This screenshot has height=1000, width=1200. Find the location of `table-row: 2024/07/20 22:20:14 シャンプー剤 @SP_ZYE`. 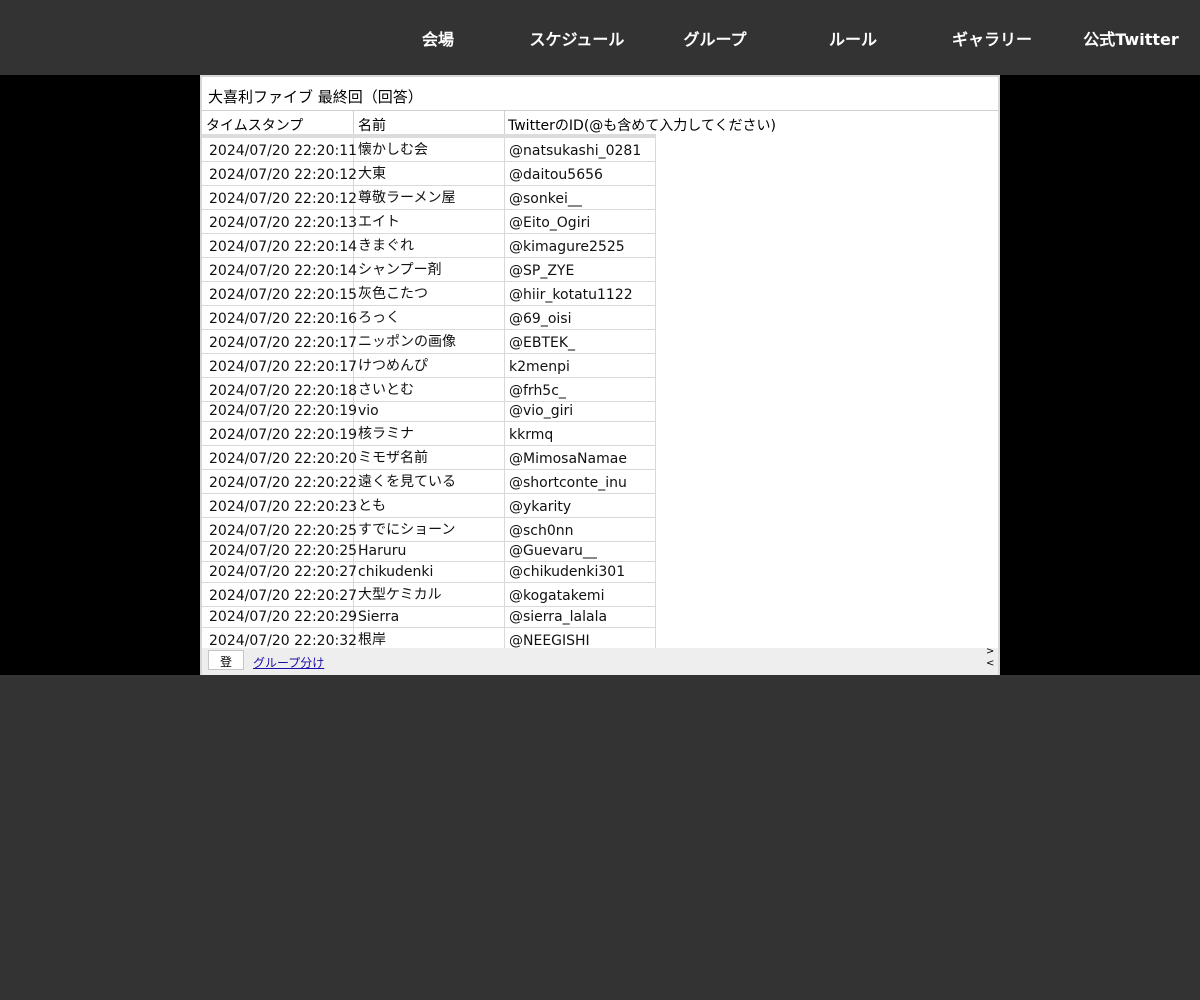

table-row: 2024/07/20 22:20:14 シャンプー剤 @SP_ZYE is located at coordinates (429, 270).